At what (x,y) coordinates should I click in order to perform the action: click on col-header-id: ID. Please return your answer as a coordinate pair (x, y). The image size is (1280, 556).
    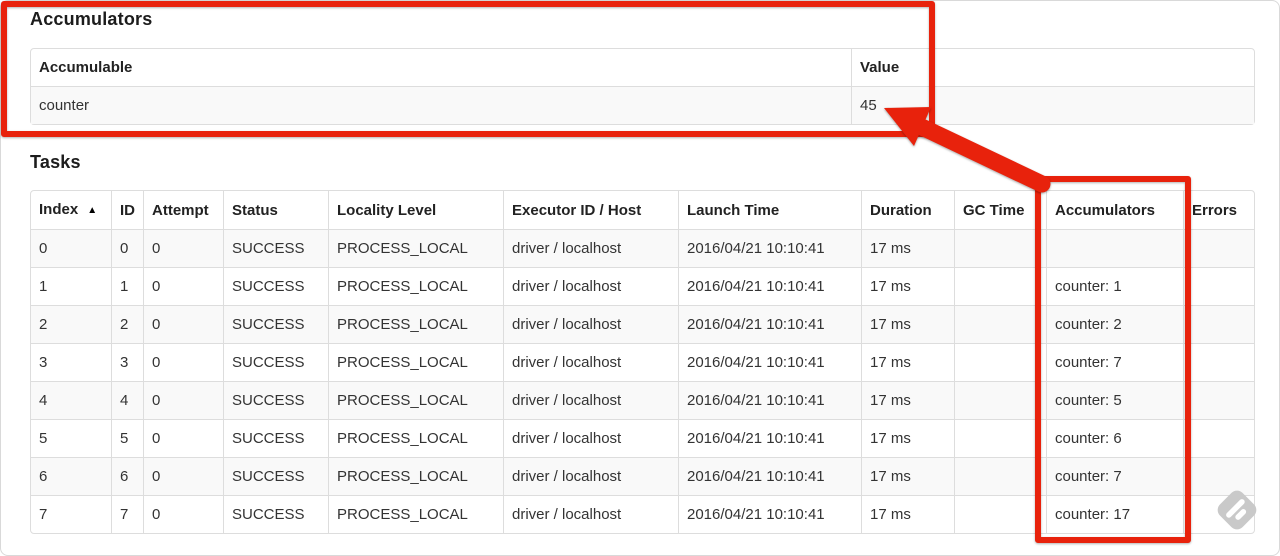
    Looking at the image, I should click on (127, 210).